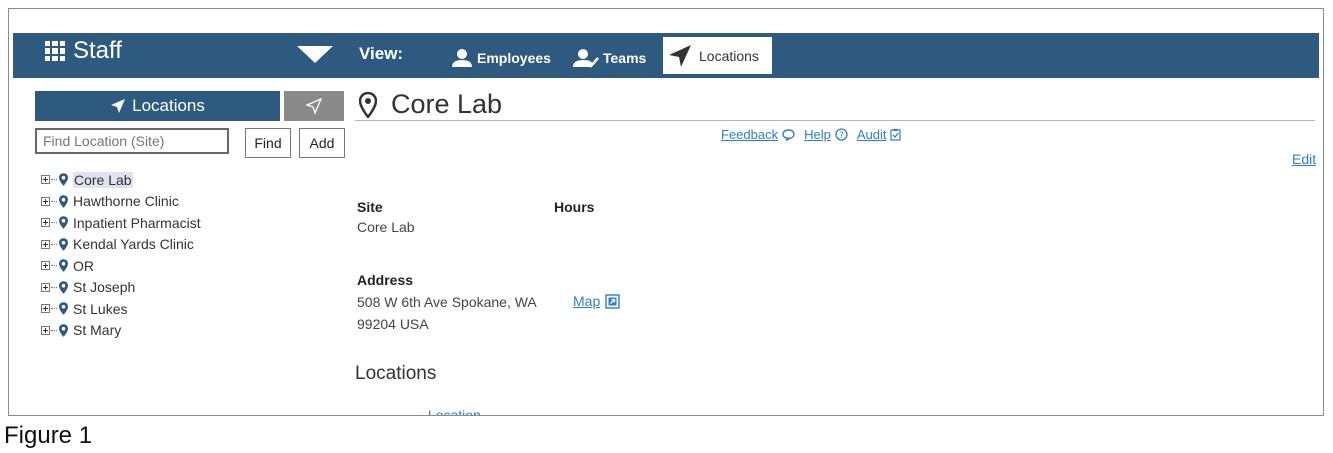  What do you see at coordinates (133, 244) in the screenshot?
I see `tree-item-label: Kendal Yards Clinic` at bounding box center [133, 244].